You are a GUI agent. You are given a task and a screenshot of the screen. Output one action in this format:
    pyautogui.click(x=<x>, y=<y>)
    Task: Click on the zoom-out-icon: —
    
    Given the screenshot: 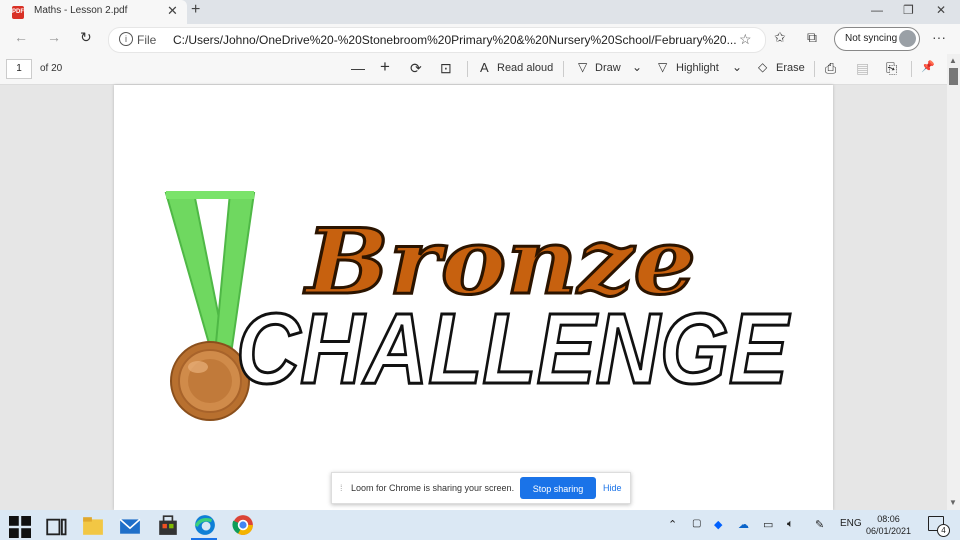 What is the action you would take?
    pyautogui.click(x=358, y=68)
    